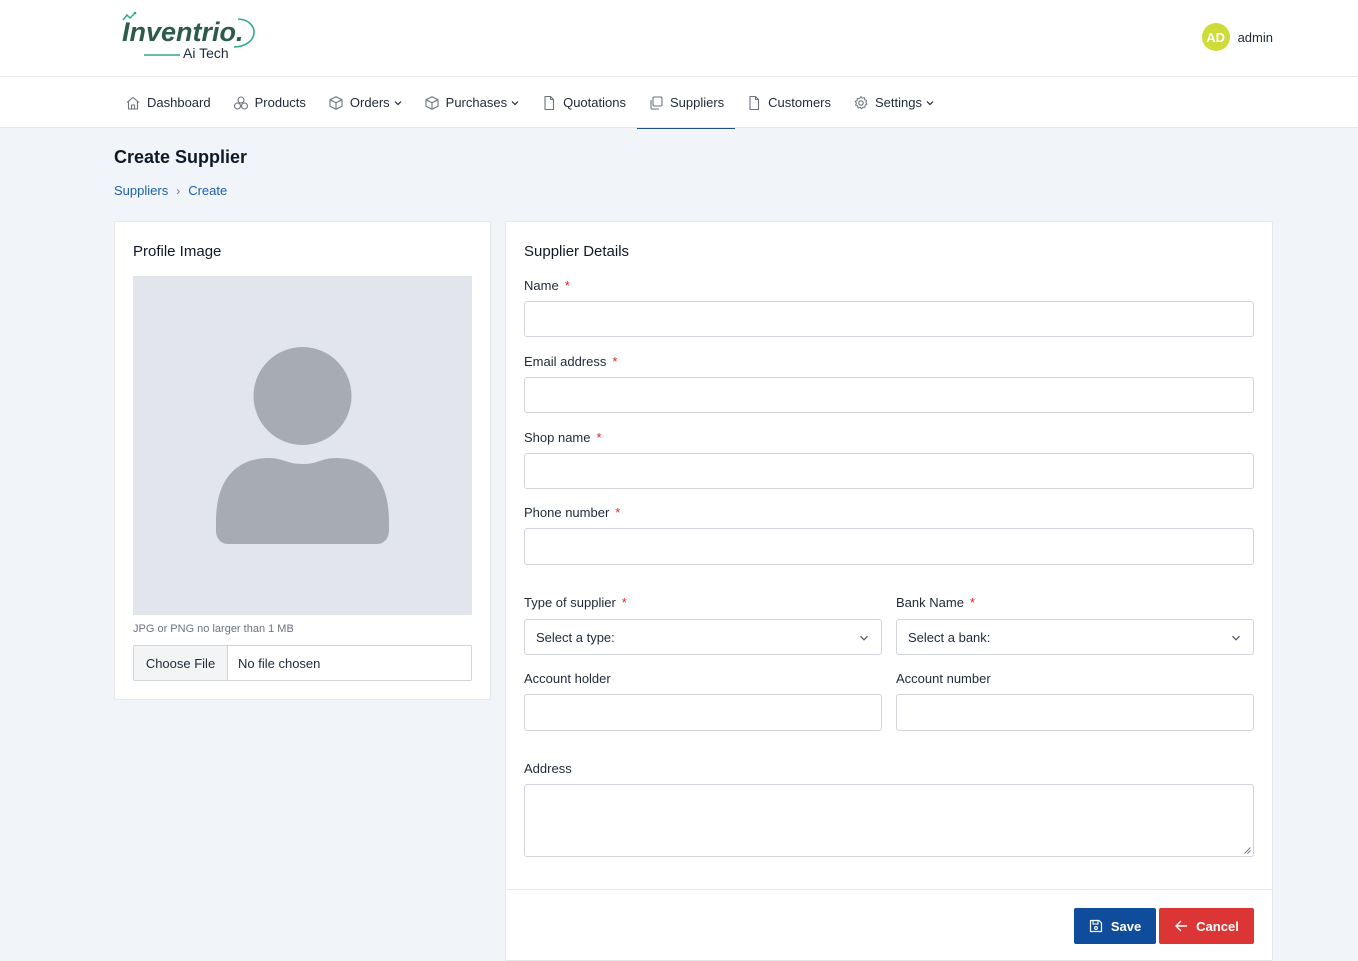 This screenshot has width=1358, height=961. What do you see at coordinates (889, 889) in the screenshot?
I see `card-footer-divider` at bounding box center [889, 889].